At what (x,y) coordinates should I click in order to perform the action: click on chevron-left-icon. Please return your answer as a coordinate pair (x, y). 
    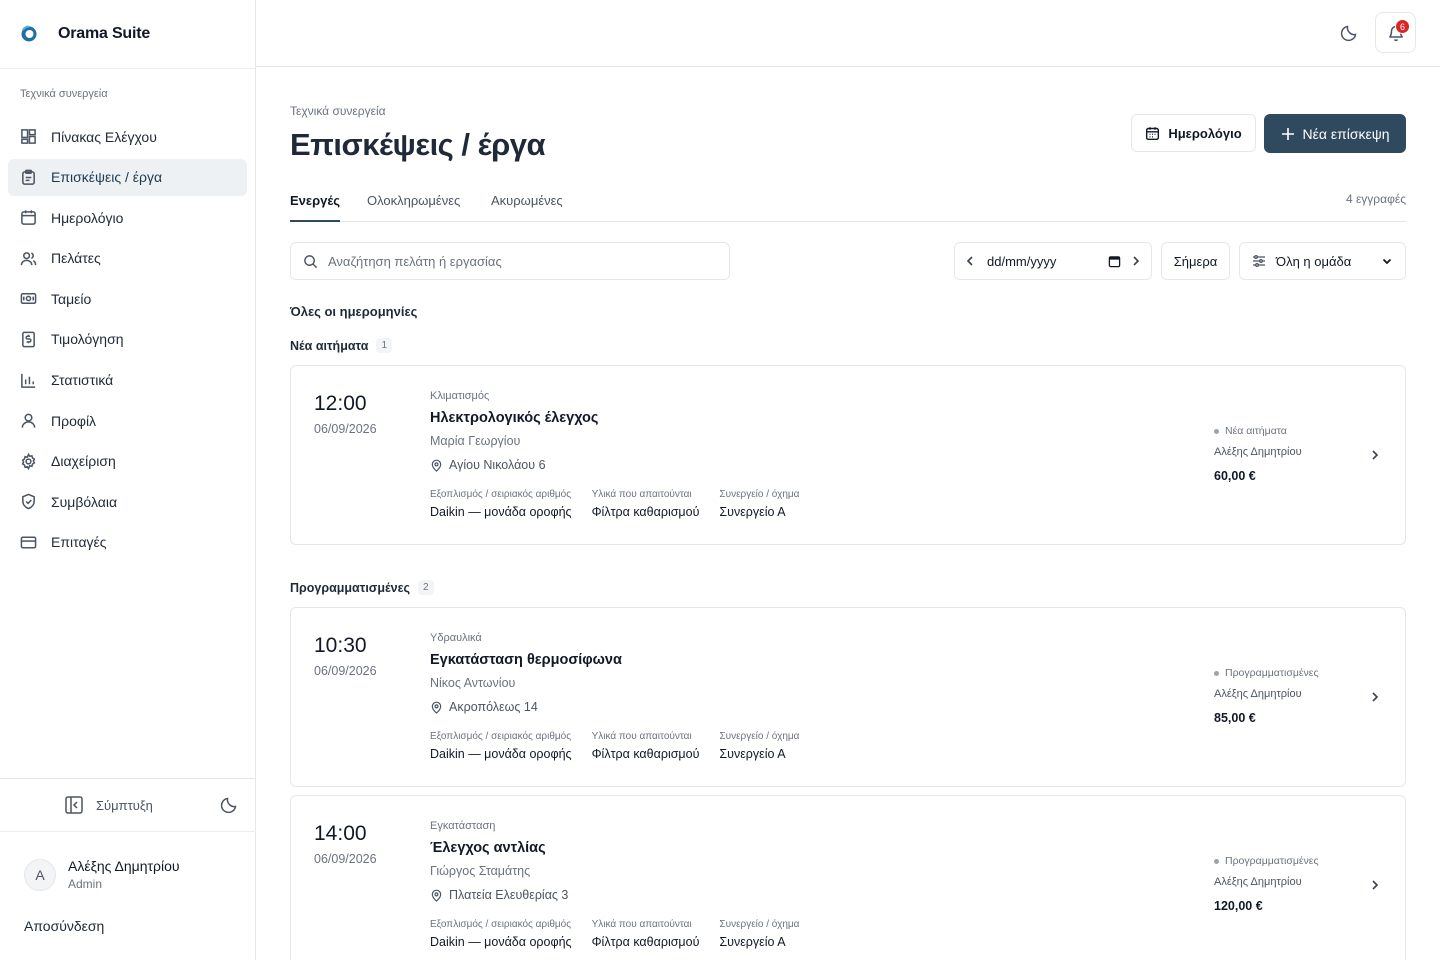
    Looking at the image, I should click on (970, 261).